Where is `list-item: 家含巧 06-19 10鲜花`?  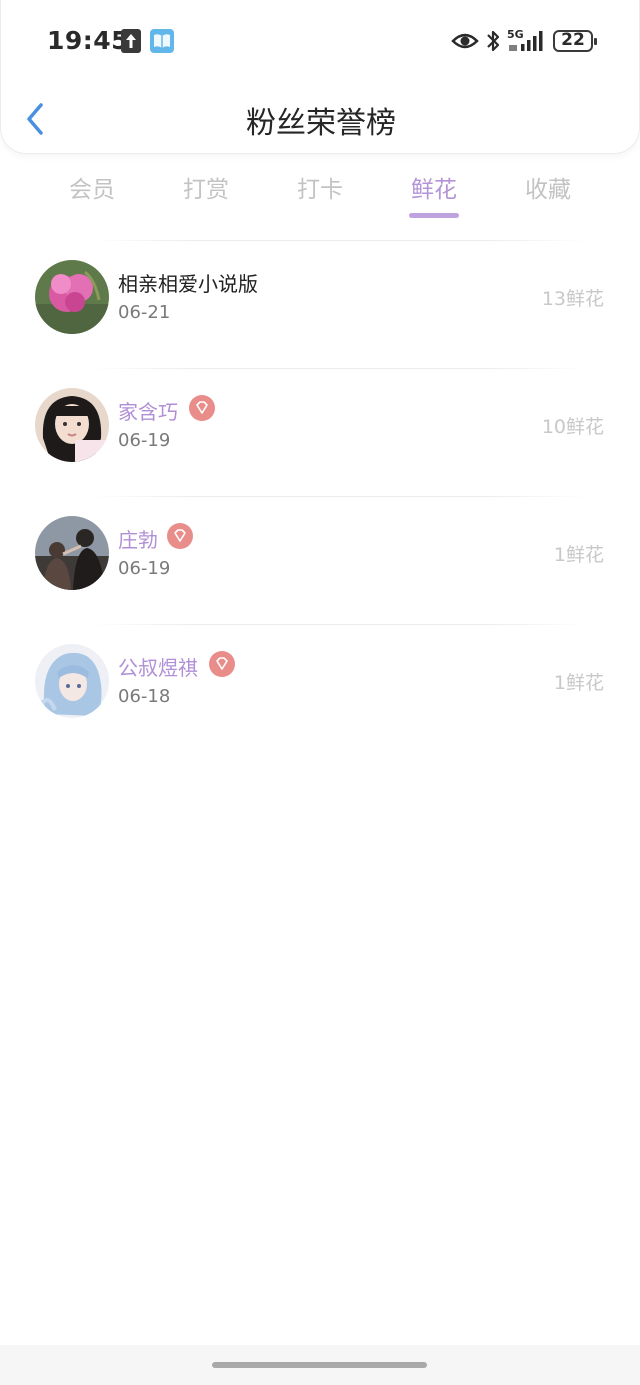
list-item: 家含巧 06-19 10鲜花 is located at coordinates (320, 430).